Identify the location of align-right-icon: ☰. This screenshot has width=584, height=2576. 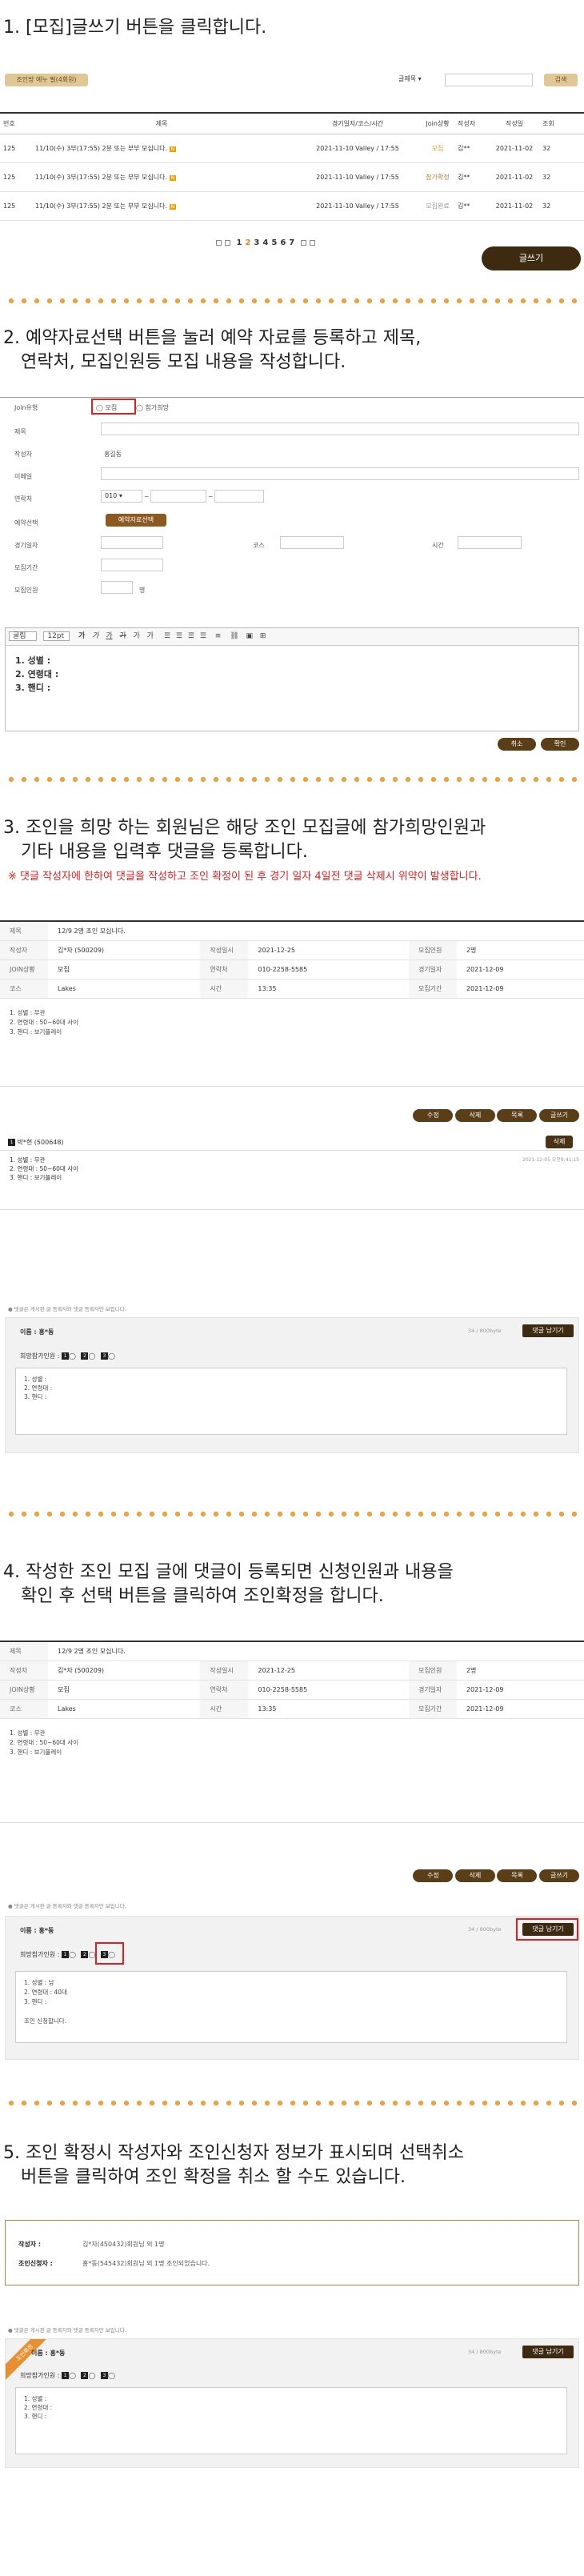
(191, 636).